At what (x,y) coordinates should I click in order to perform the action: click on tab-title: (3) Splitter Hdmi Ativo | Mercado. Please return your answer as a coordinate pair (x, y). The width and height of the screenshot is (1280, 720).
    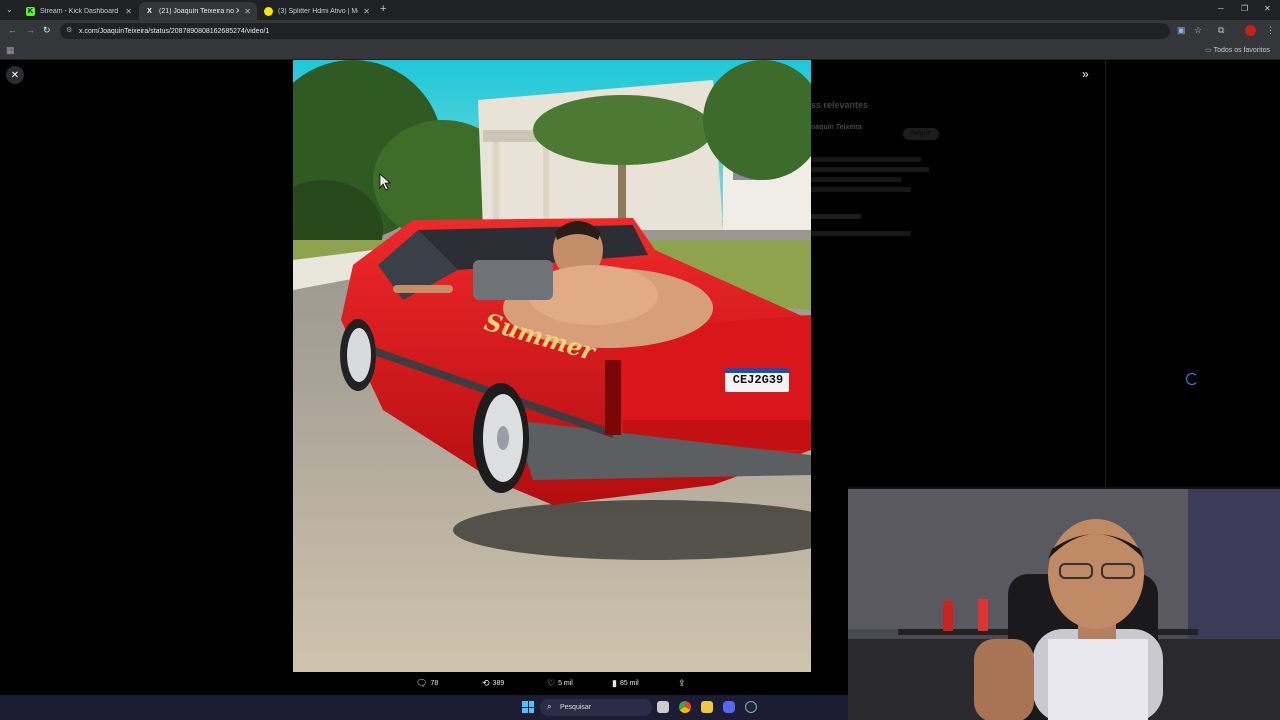
    Looking at the image, I should click on (318, 11).